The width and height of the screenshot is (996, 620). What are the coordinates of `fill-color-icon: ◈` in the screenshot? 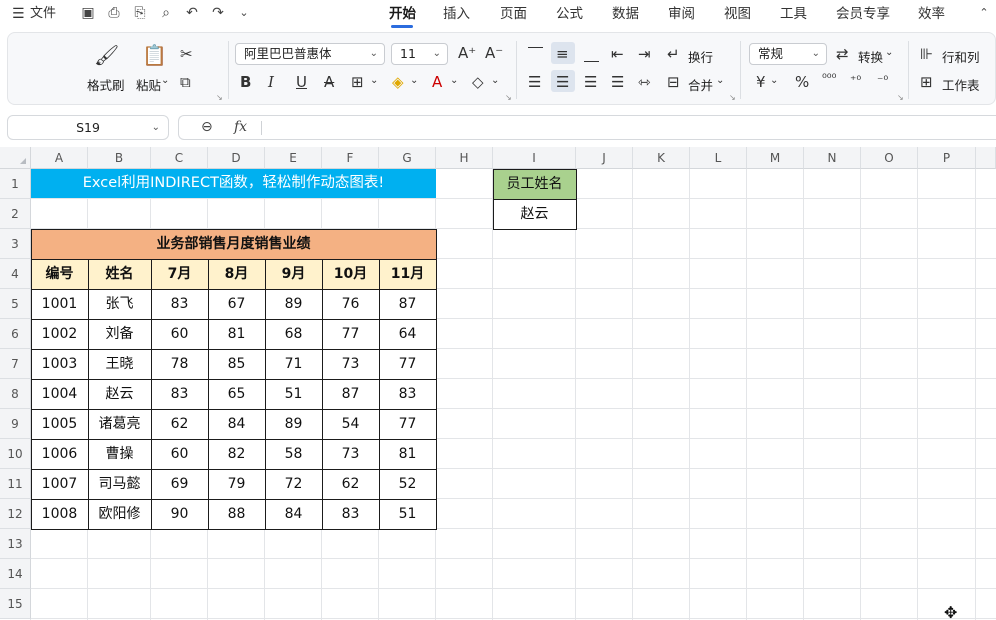 It's located at (398, 82).